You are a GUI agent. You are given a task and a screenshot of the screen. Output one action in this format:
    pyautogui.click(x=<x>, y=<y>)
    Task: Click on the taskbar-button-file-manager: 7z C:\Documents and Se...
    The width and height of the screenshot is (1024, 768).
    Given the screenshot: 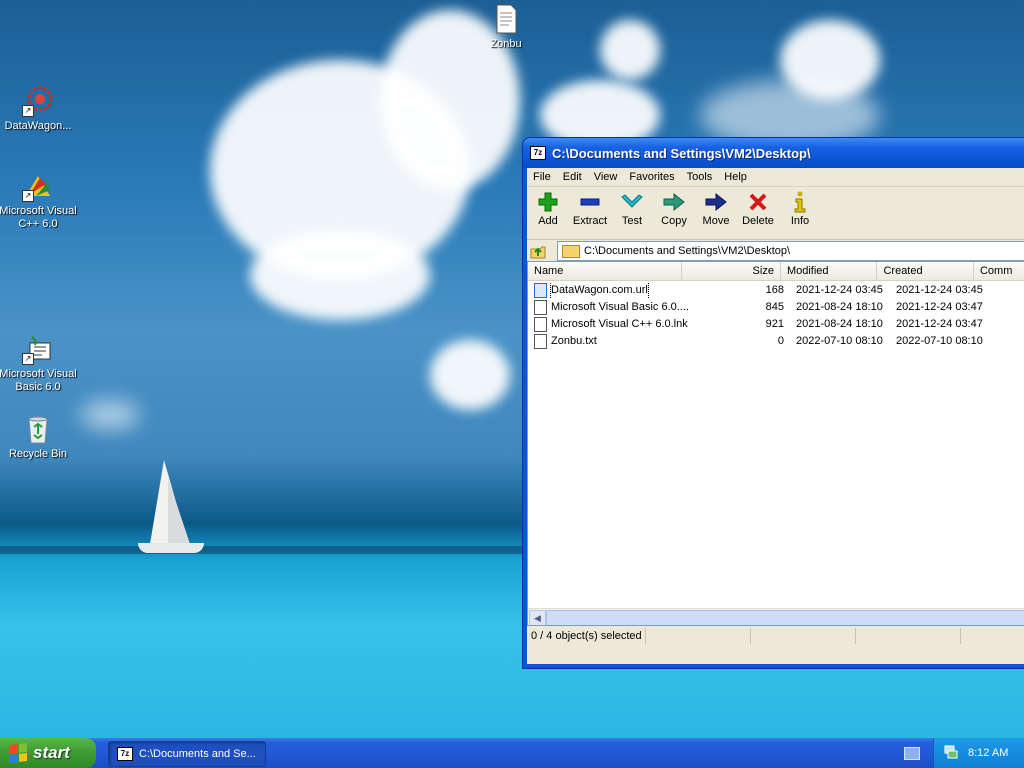 What is the action you would take?
    pyautogui.click(x=187, y=754)
    